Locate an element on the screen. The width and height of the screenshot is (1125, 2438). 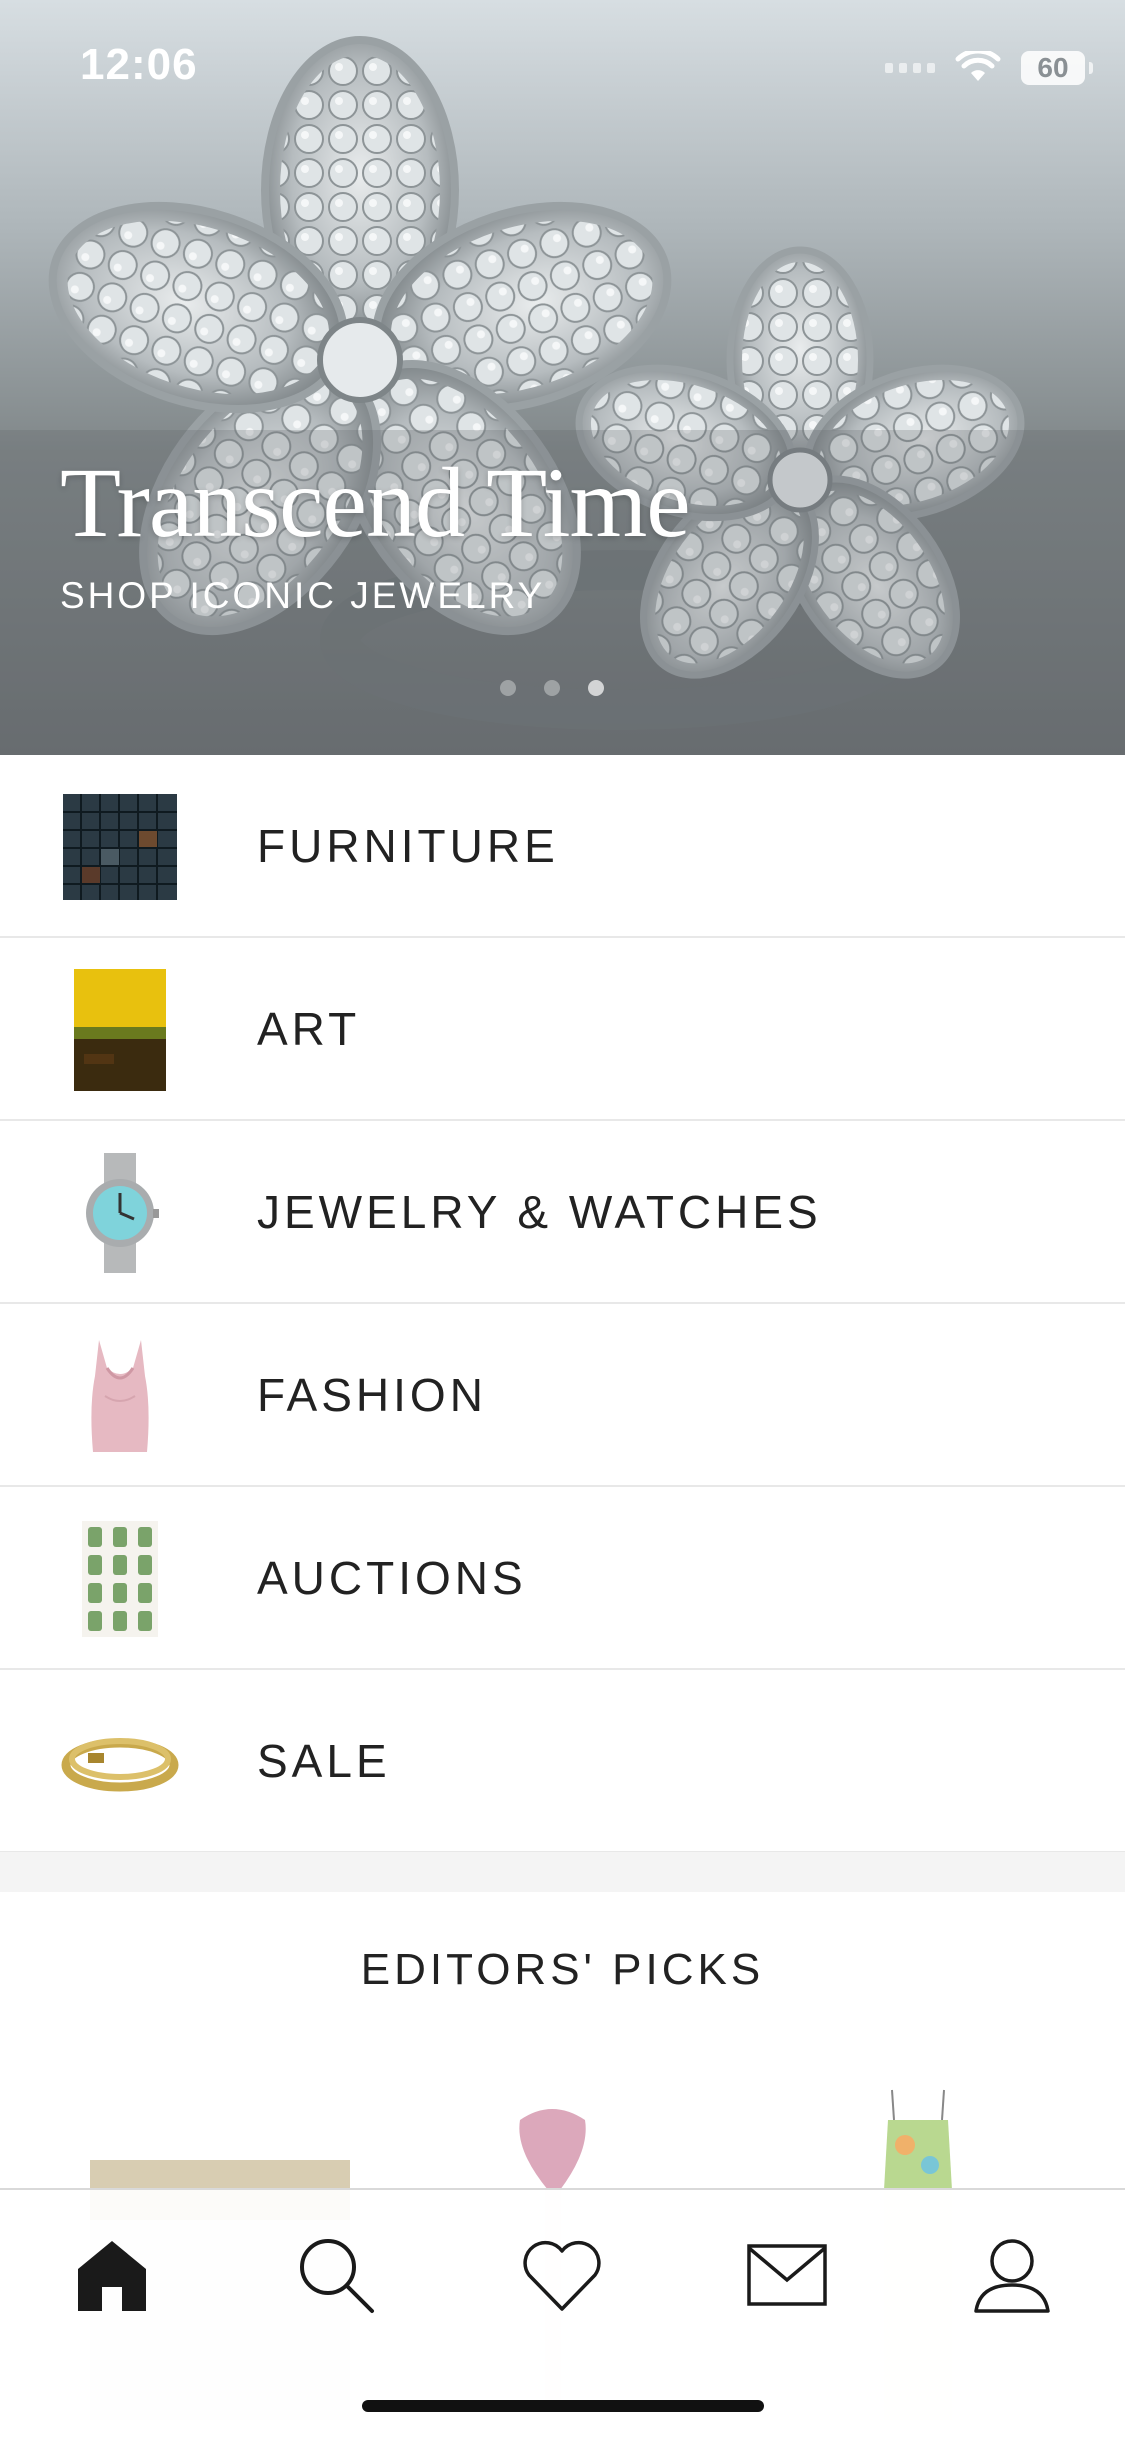
section-divider is located at coordinates (562, 1872).